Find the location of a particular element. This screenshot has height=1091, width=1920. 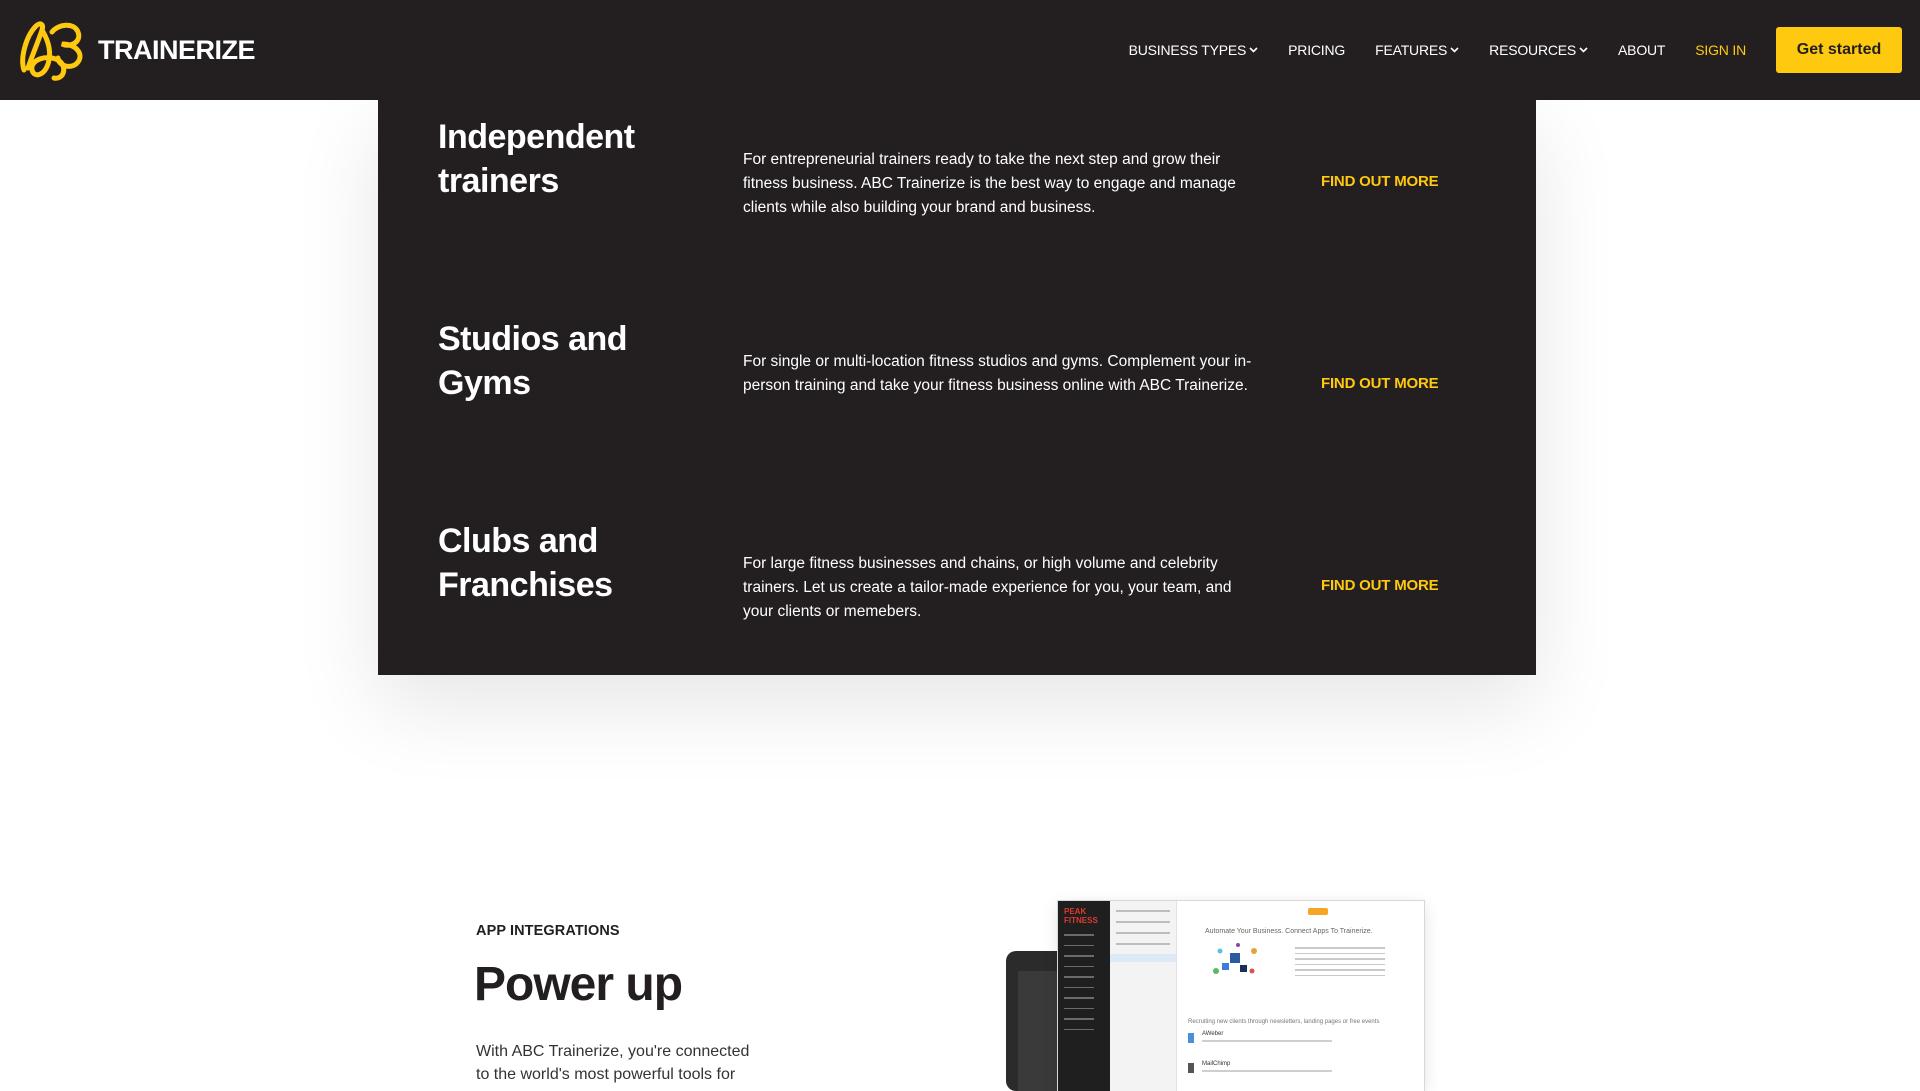

mockup-integration-item: AWeber is located at coordinates (1298, 1039).